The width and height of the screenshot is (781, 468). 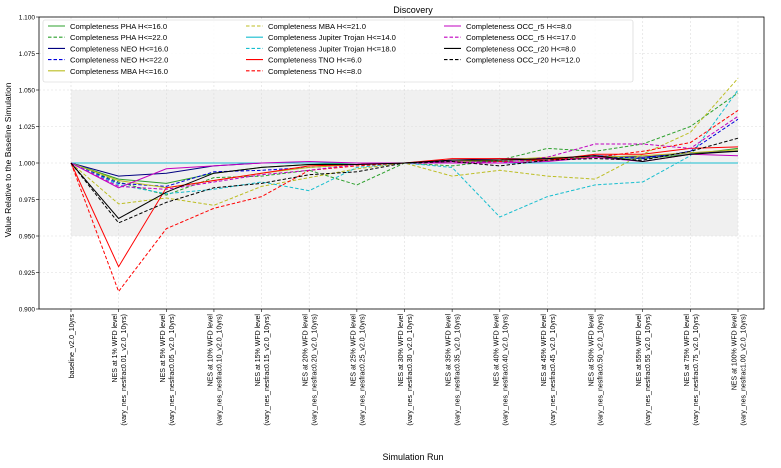 I want to click on x-tick-label: (vary_nes_nesfrac0.10_v2.0_10yrs), so click(x=219, y=370).